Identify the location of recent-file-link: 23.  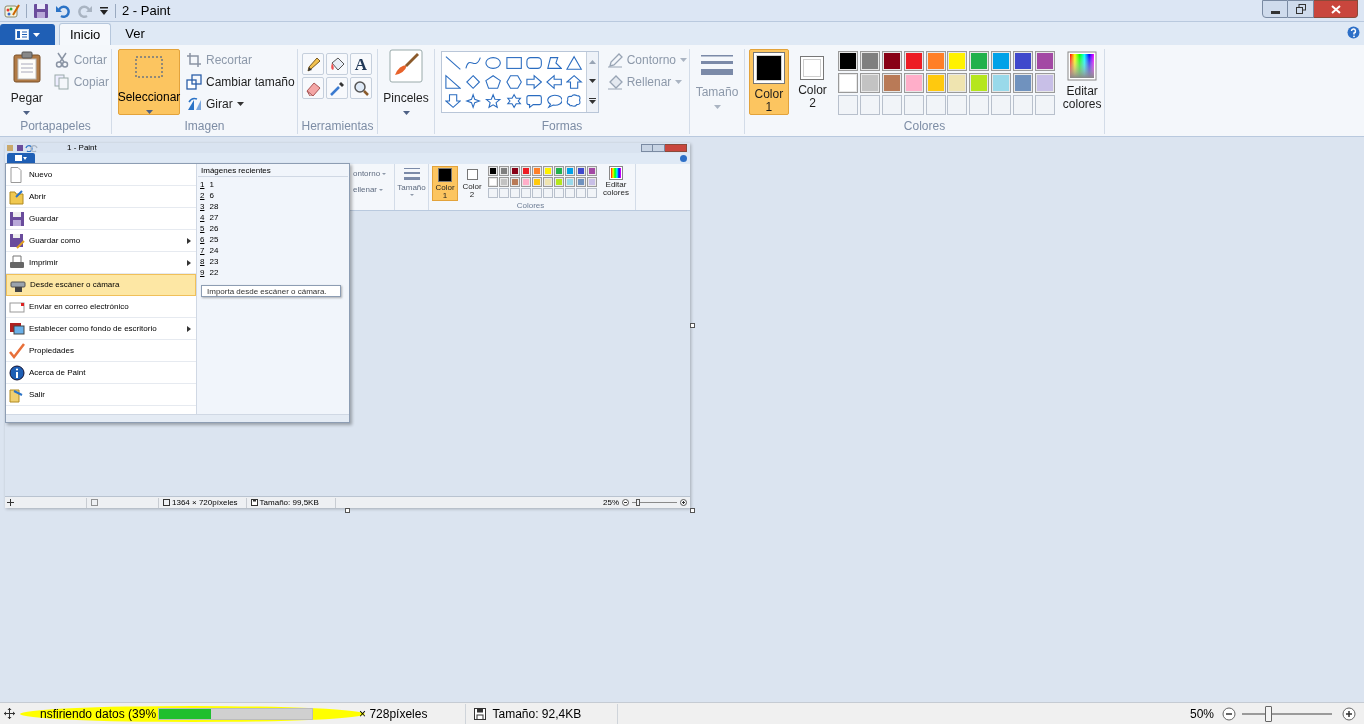
(214, 261).